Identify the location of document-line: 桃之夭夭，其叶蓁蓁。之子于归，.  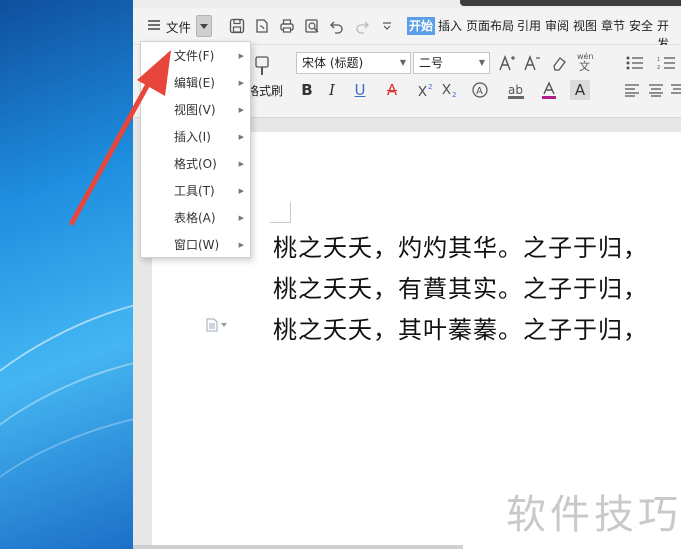
(460, 327).